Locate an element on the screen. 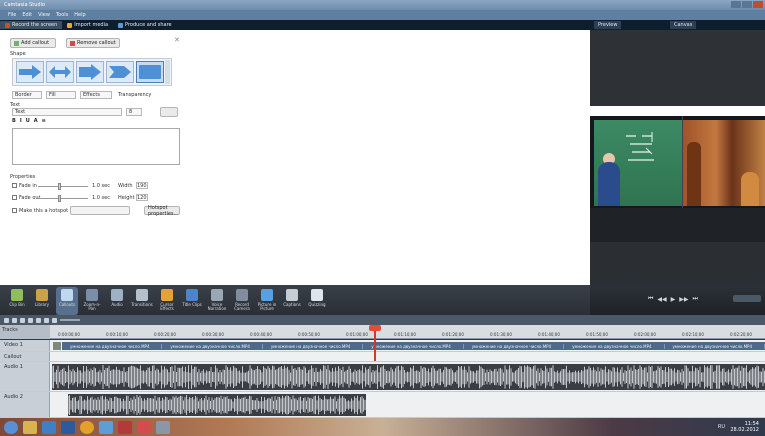  copy-icon is located at coordinates (38, 320).